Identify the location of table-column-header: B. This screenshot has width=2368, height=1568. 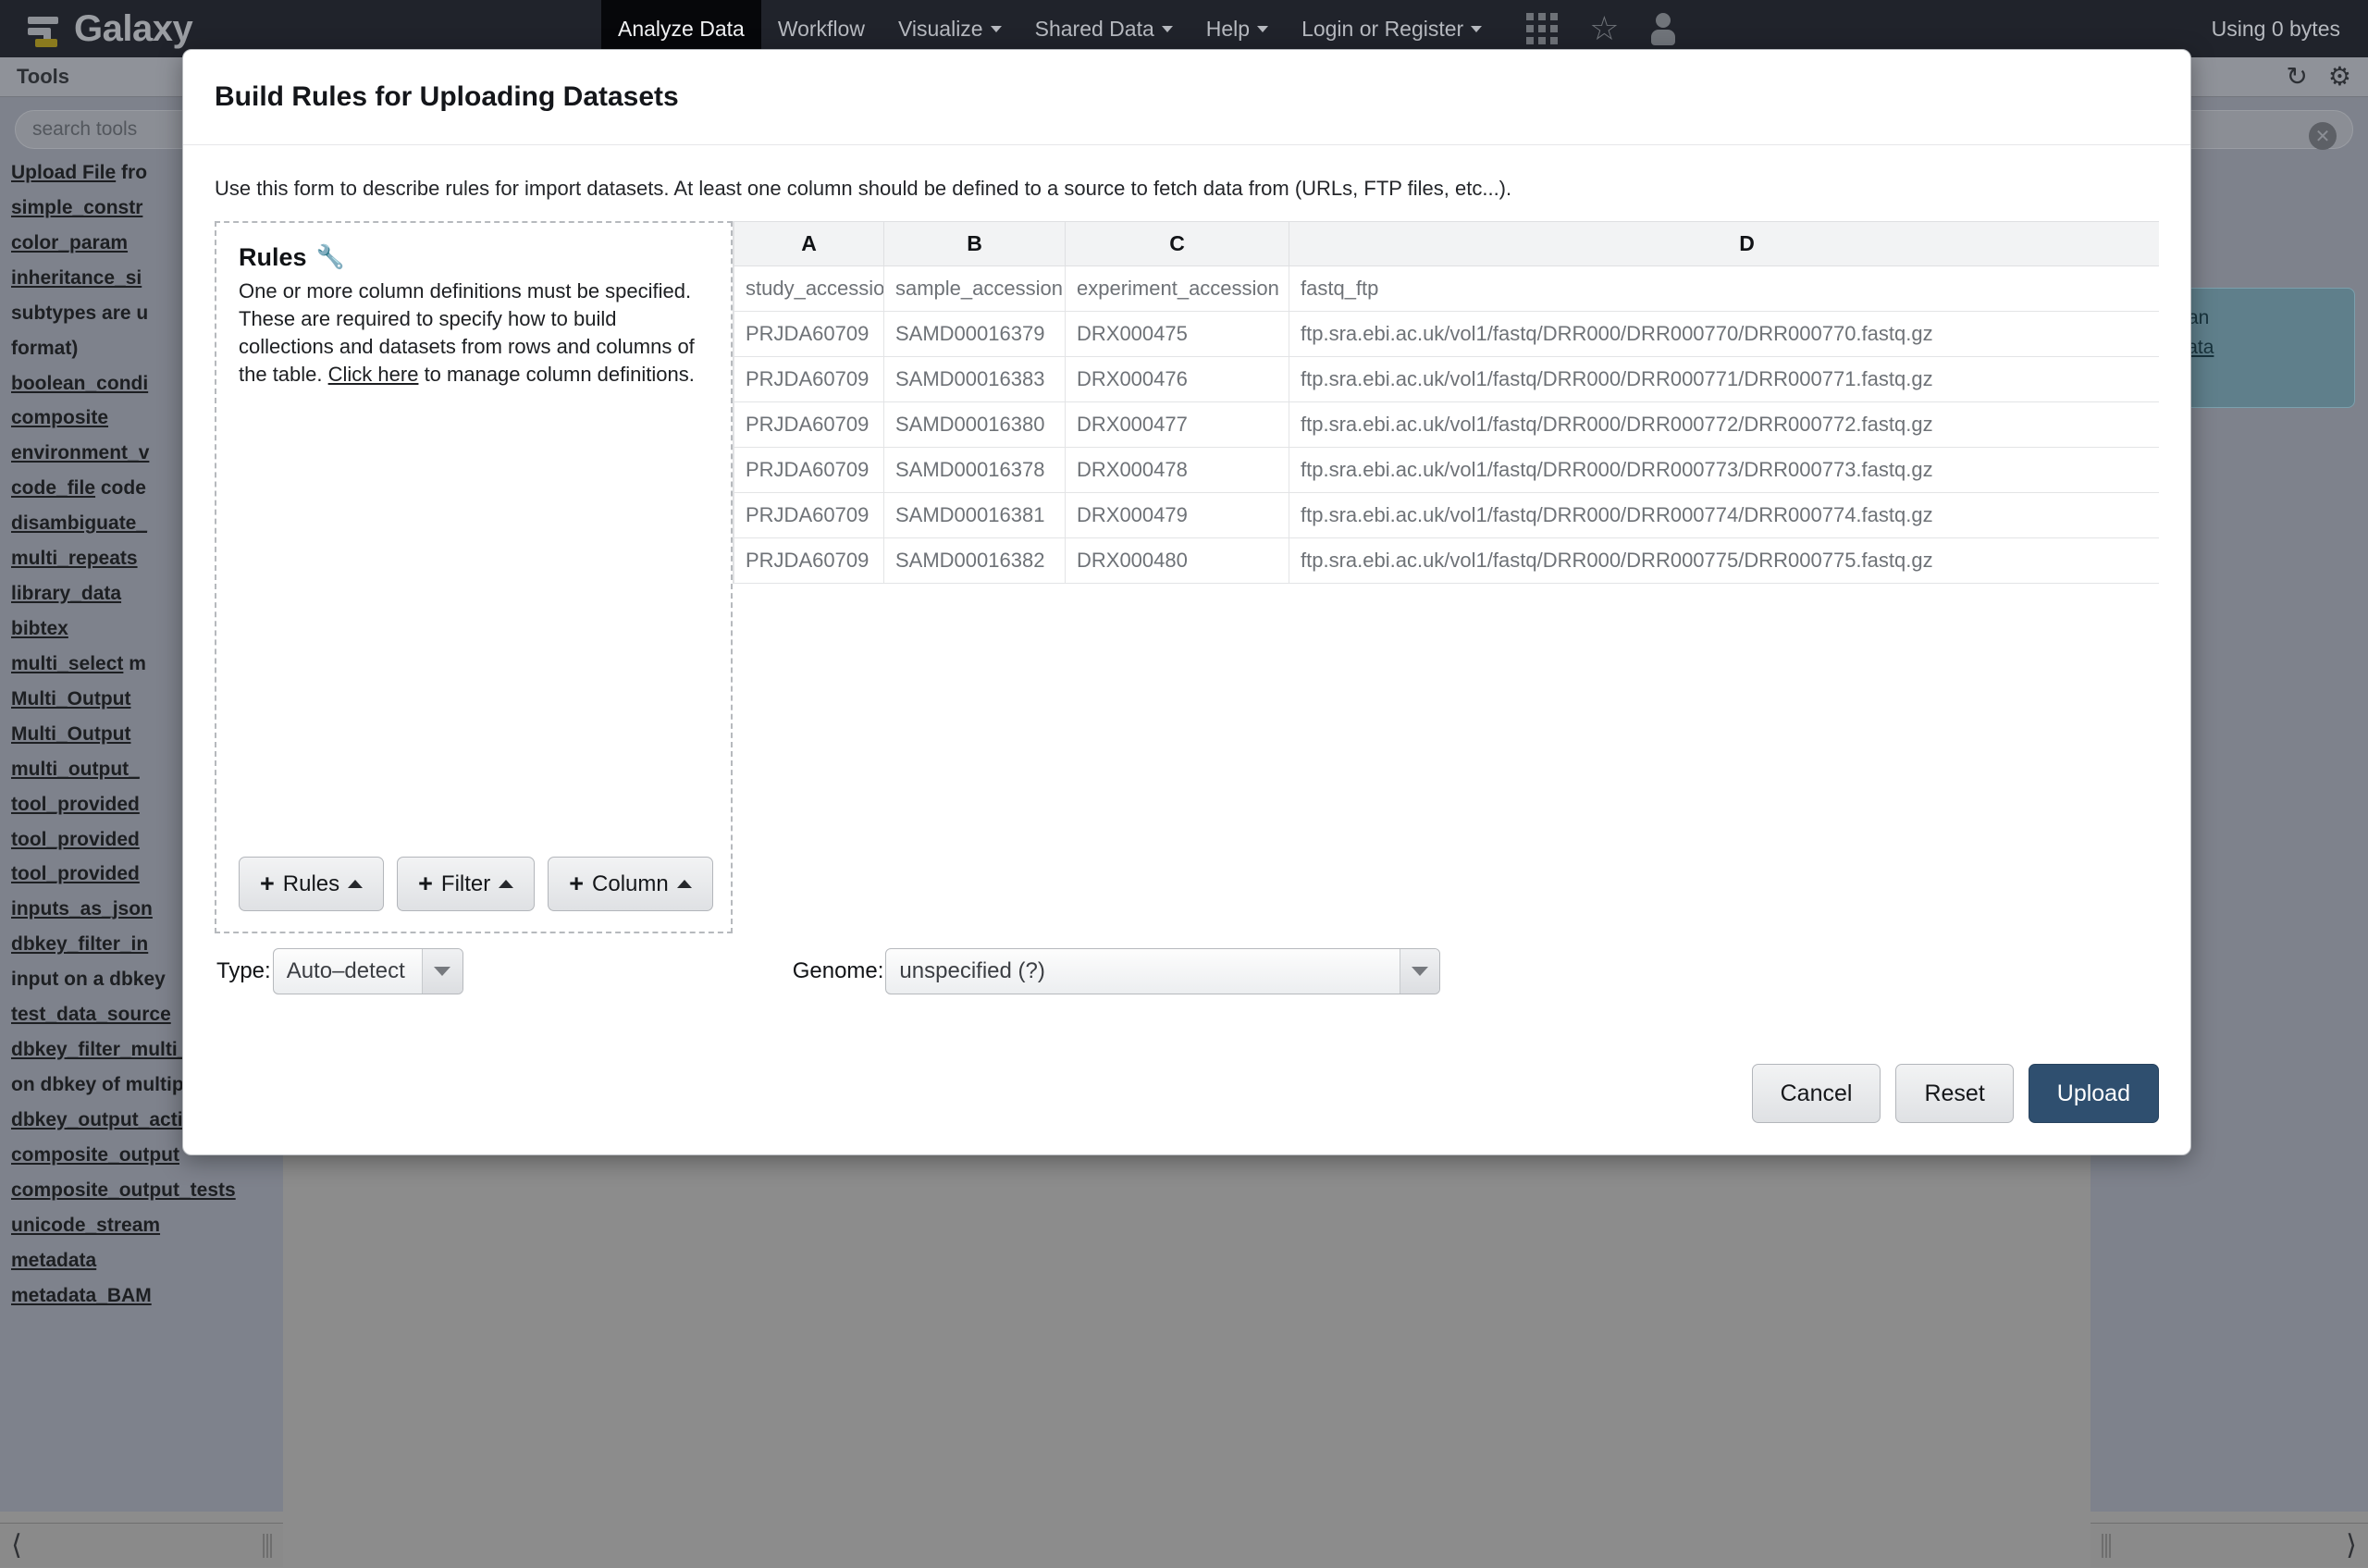
(975, 244).